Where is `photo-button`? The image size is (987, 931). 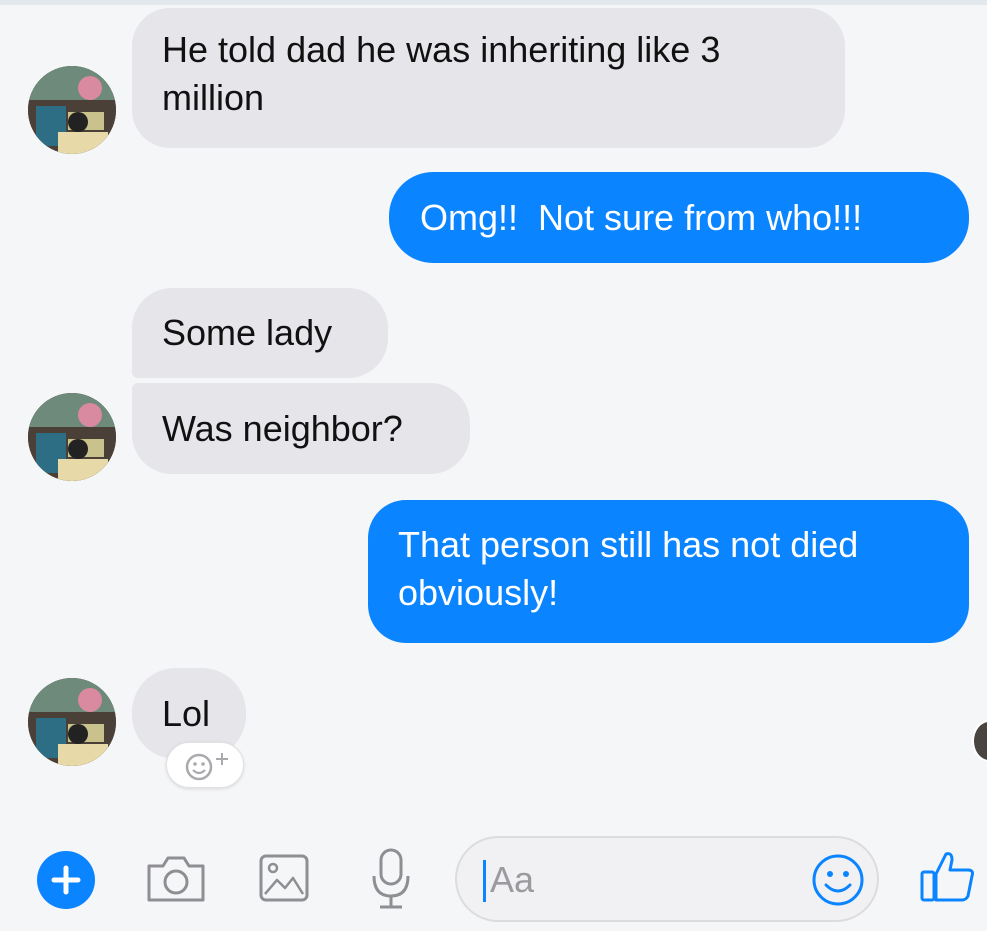 photo-button is located at coordinates (284, 880).